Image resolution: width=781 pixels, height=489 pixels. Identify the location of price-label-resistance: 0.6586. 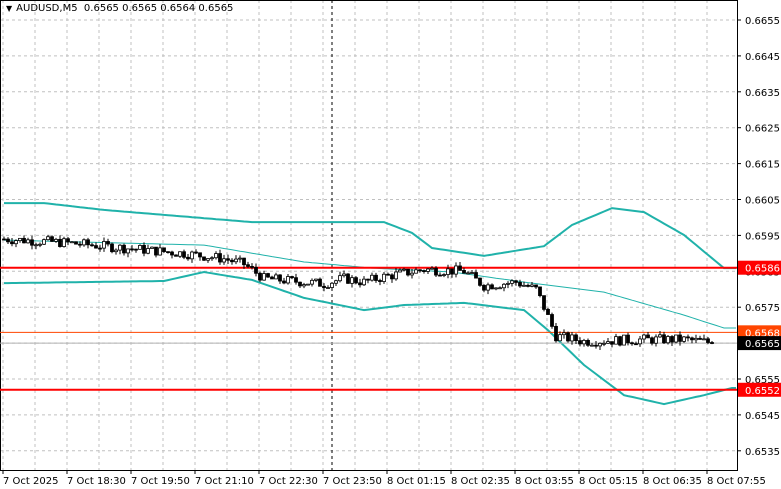
(762, 269).